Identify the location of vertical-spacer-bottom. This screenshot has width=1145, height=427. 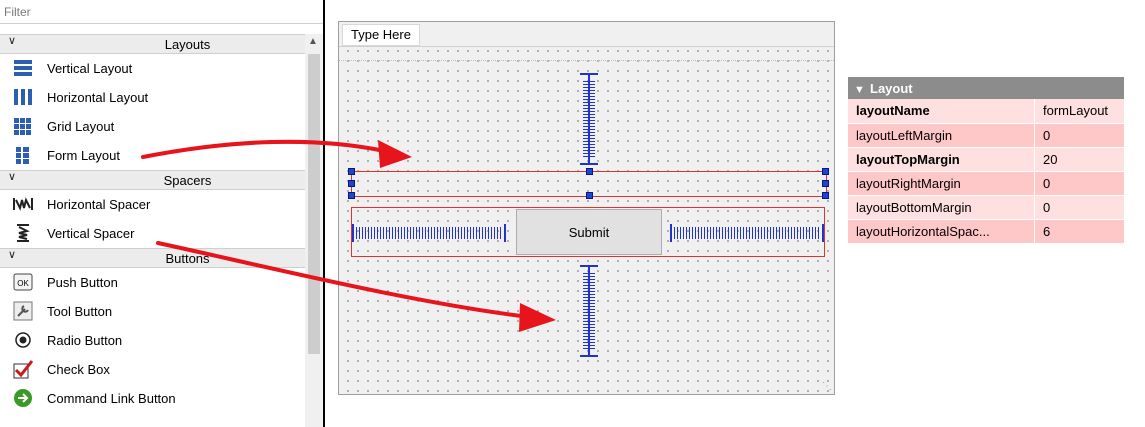
(589, 311).